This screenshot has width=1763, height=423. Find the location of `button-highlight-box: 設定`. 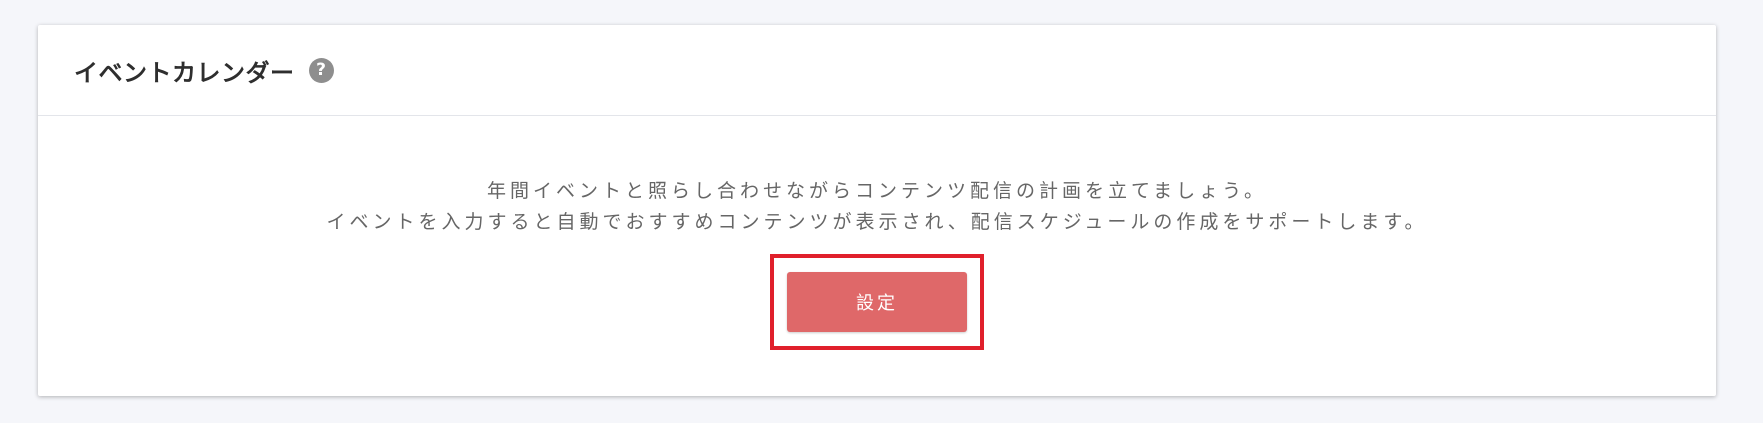

button-highlight-box: 設定 is located at coordinates (877, 302).